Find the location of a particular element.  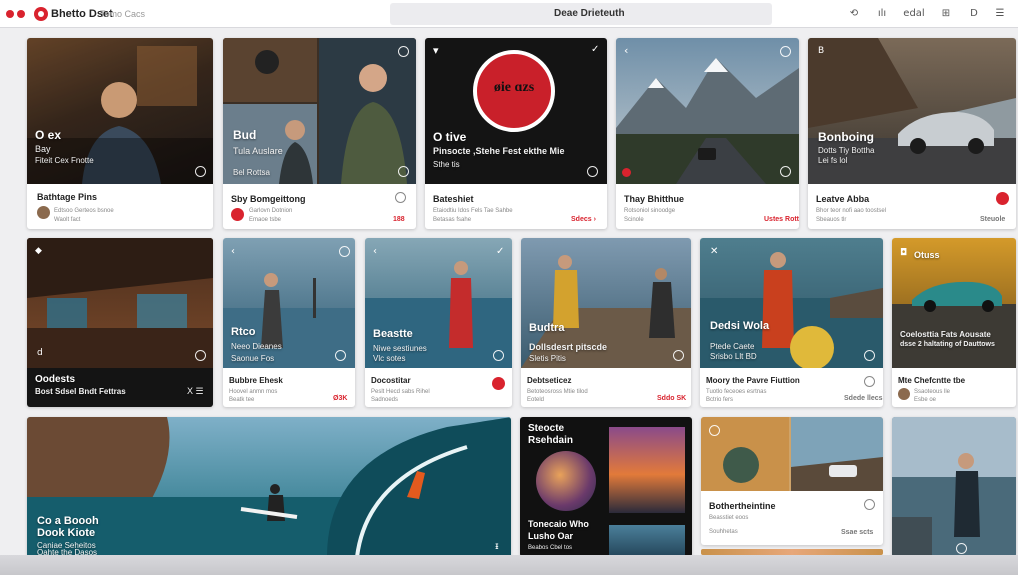

card-meta: Betoteosross Mtie tilod is located at coordinates (557, 392).